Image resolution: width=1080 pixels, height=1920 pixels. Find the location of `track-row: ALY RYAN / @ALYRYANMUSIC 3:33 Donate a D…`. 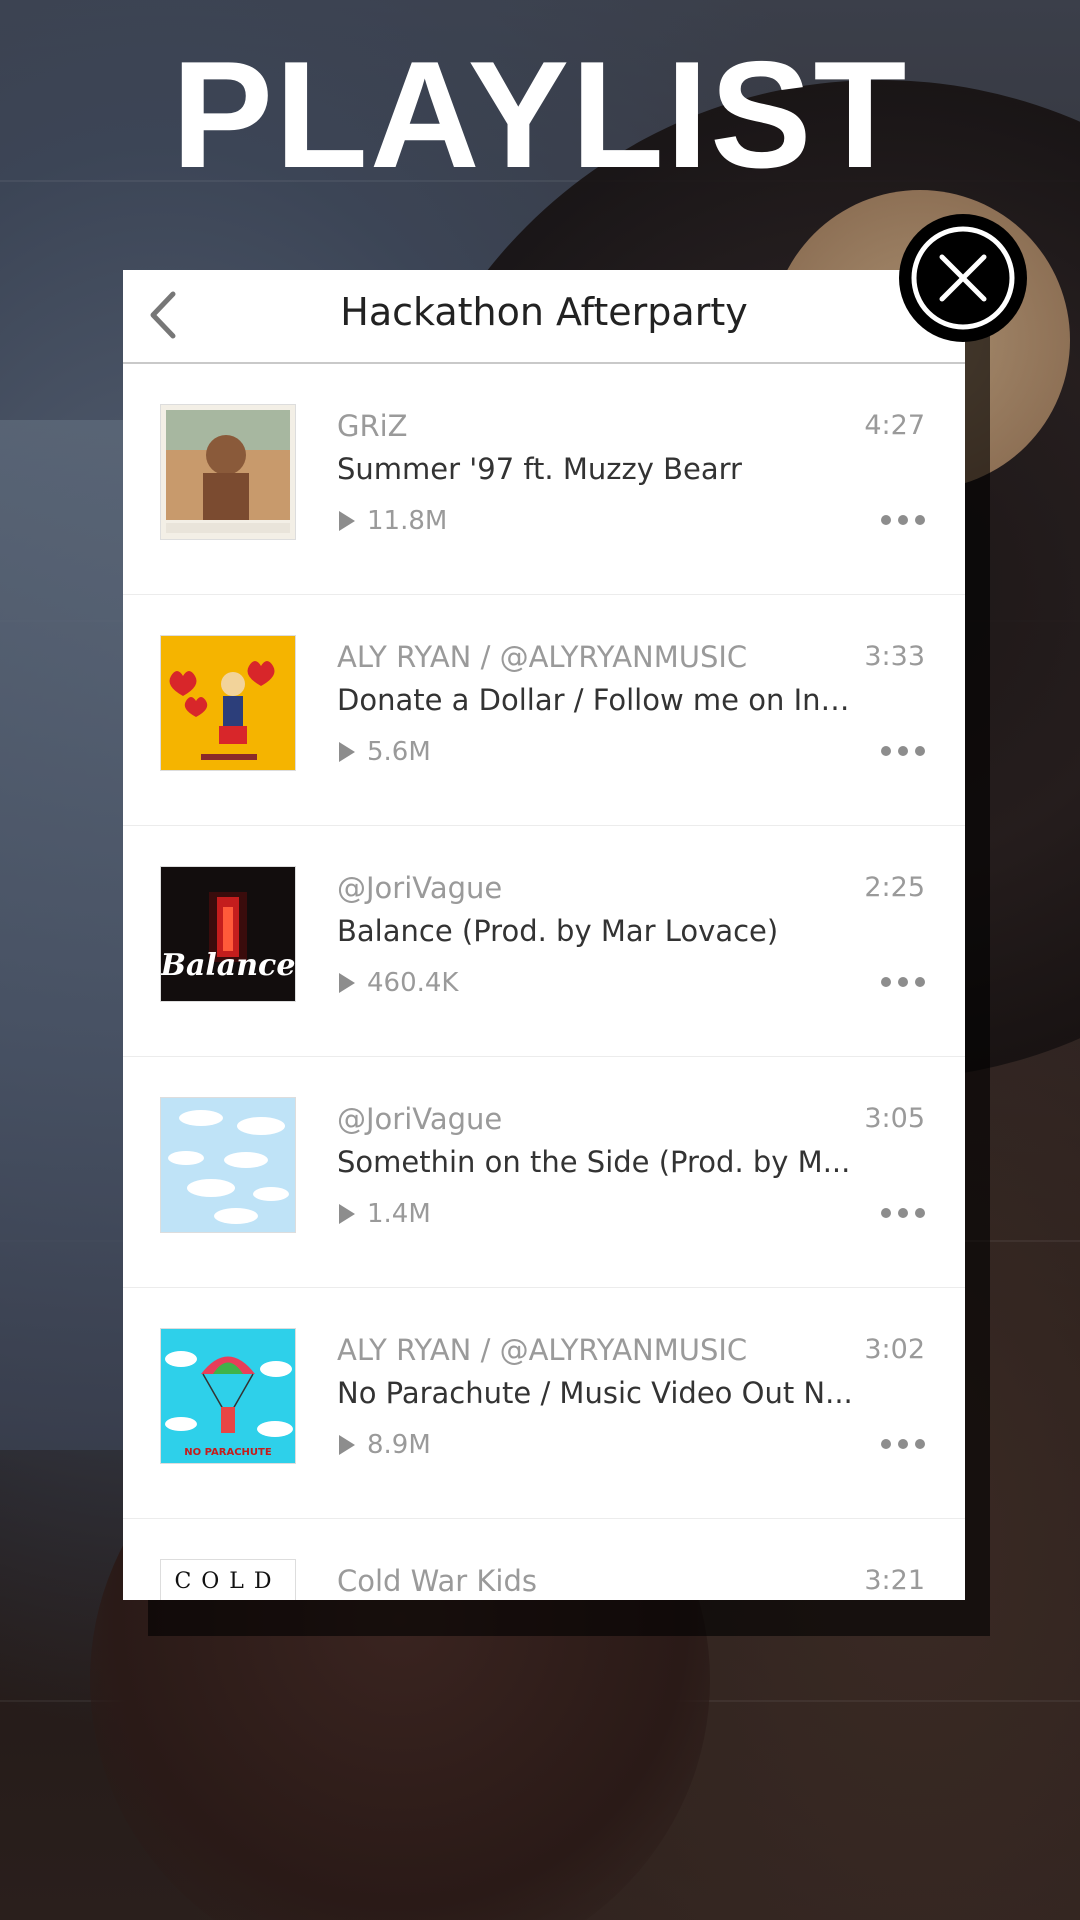

track-row: ALY RYAN / @ALYRYANMUSIC 3:33 Donate a D… is located at coordinates (544, 710).